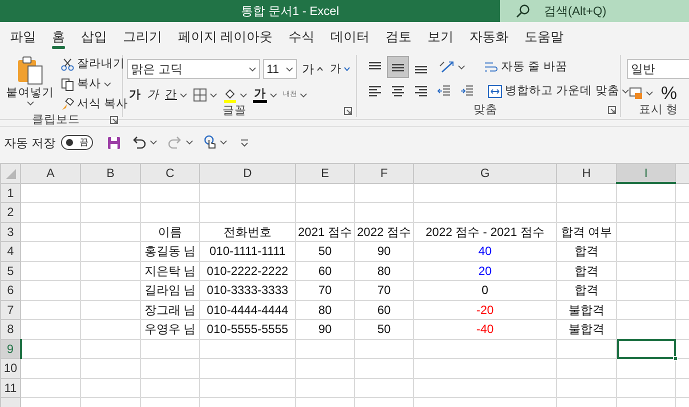 This screenshot has height=407, width=689. I want to click on hand-pointer-icon, so click(210, 142).